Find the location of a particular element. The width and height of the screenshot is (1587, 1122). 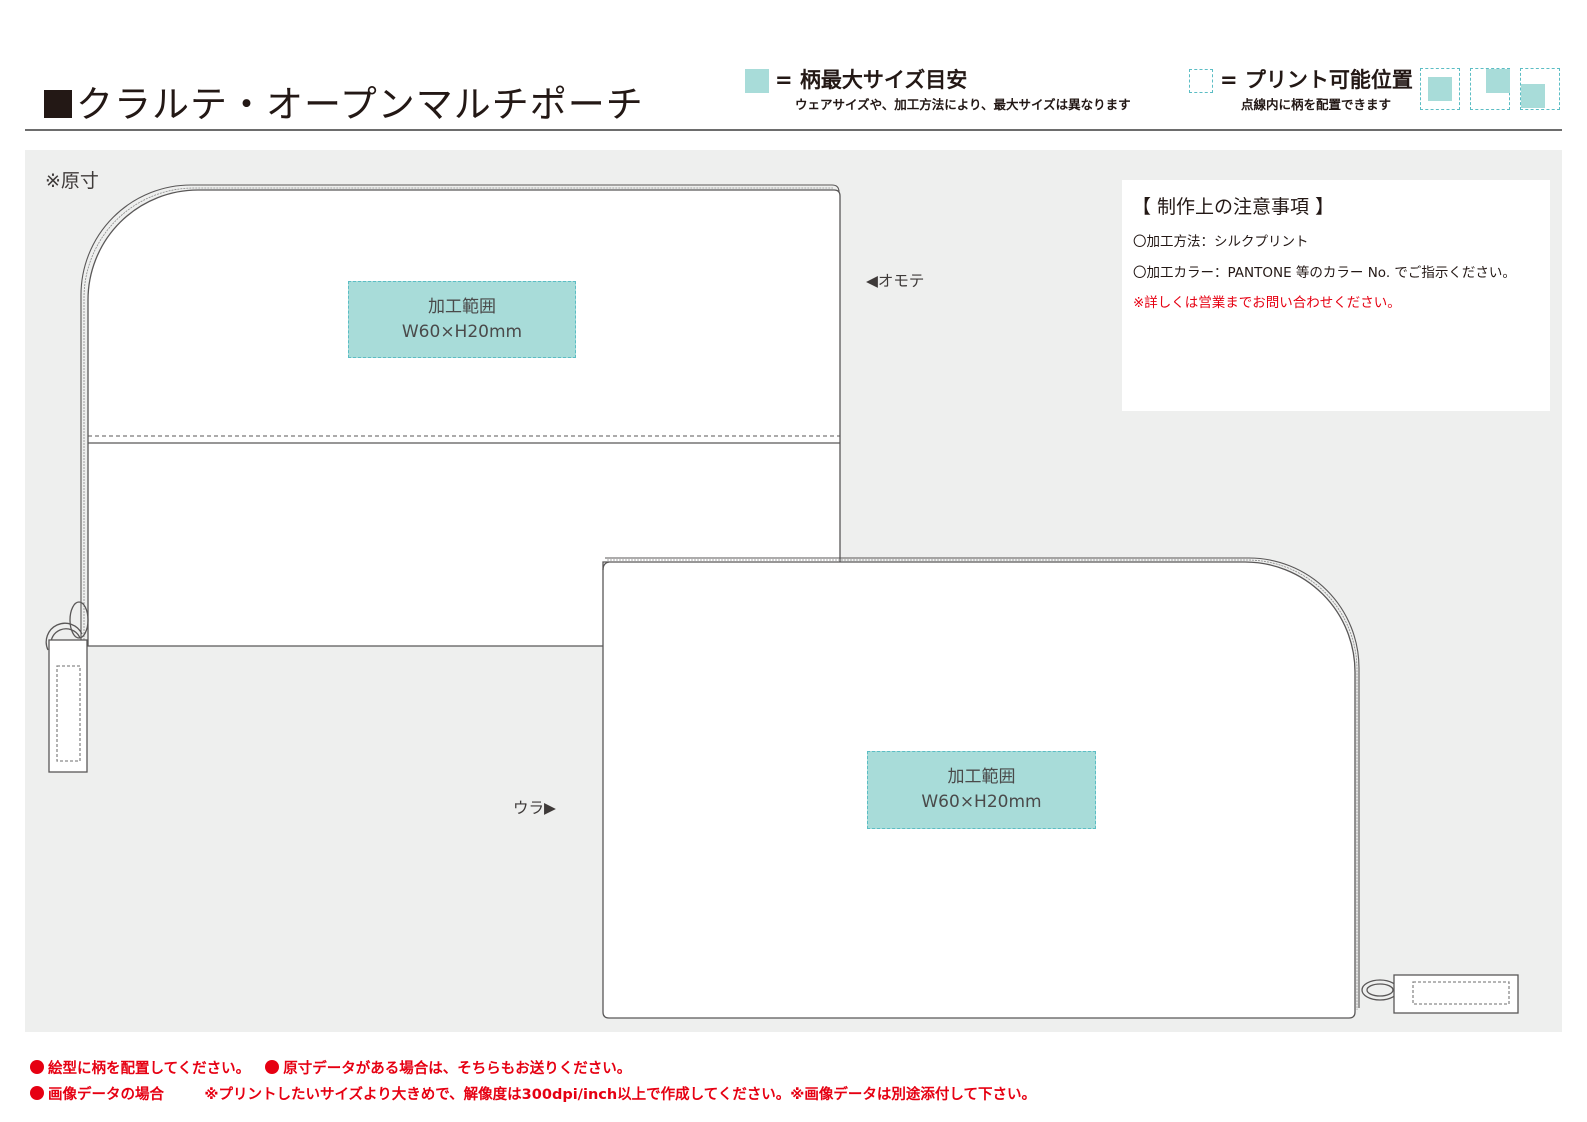

back-side-label: ウラ▶ is located at coordinates (534, 808).